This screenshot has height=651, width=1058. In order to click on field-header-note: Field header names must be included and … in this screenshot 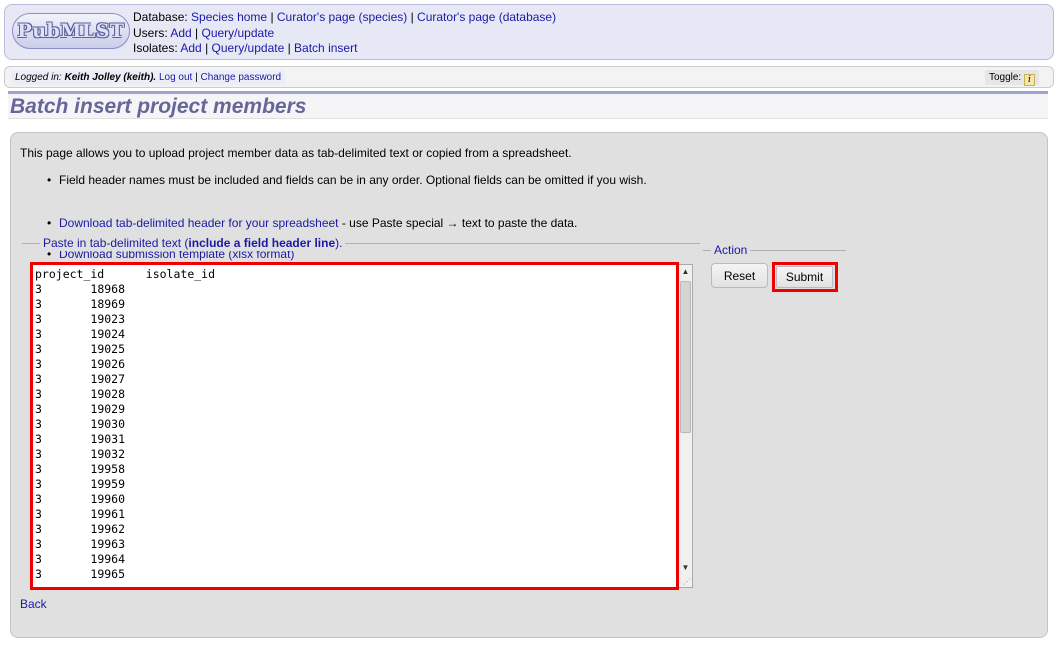, I will do `click(353, 180)`.